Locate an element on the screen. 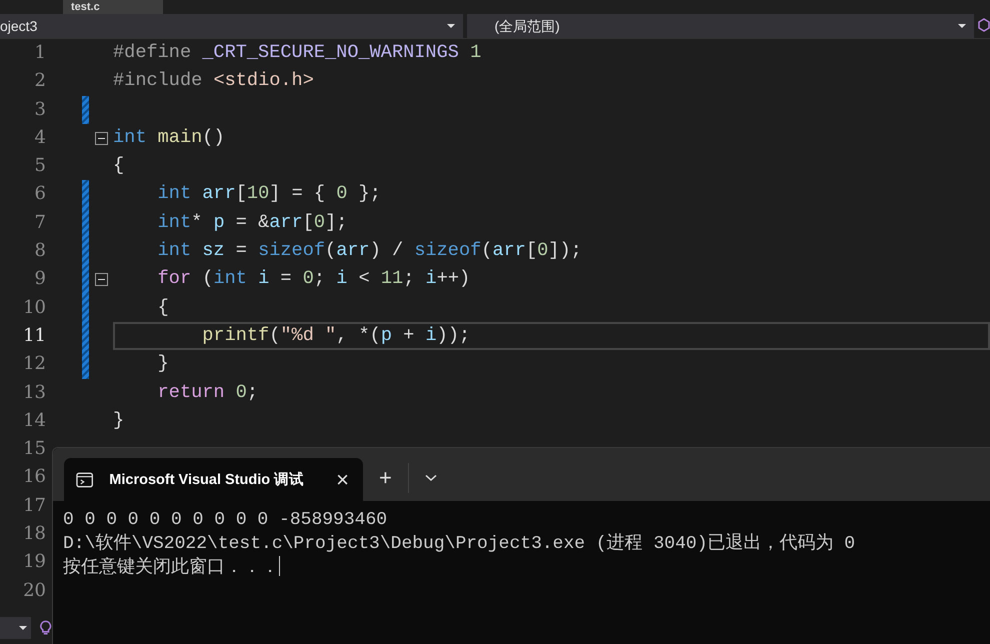  zoom-dropdown is located at coordinates (15, 628).